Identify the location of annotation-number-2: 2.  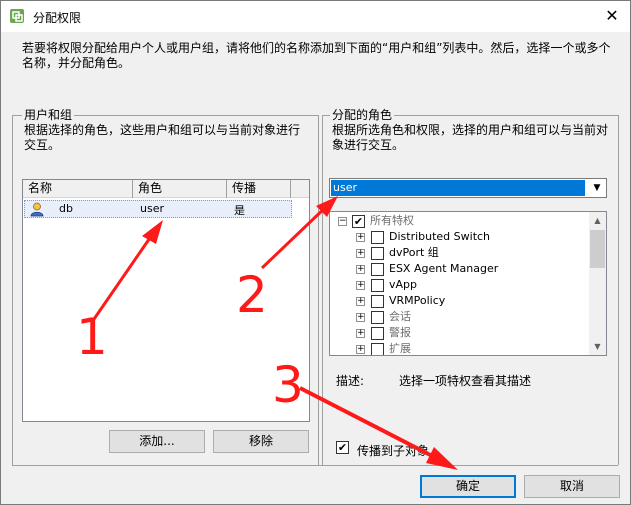
(252, 295).